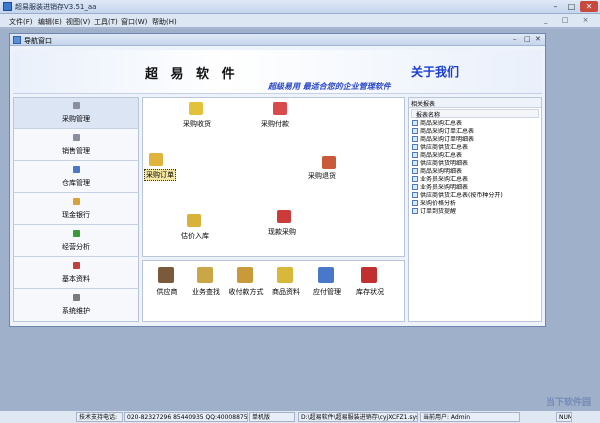 Image resolution: width=600 pixels, height=423 pixels. What do you see at coordinates (476, 180) in the screenshot?
I see `report-item: 业务员采购汇总表` at bounding box center [476, 180].